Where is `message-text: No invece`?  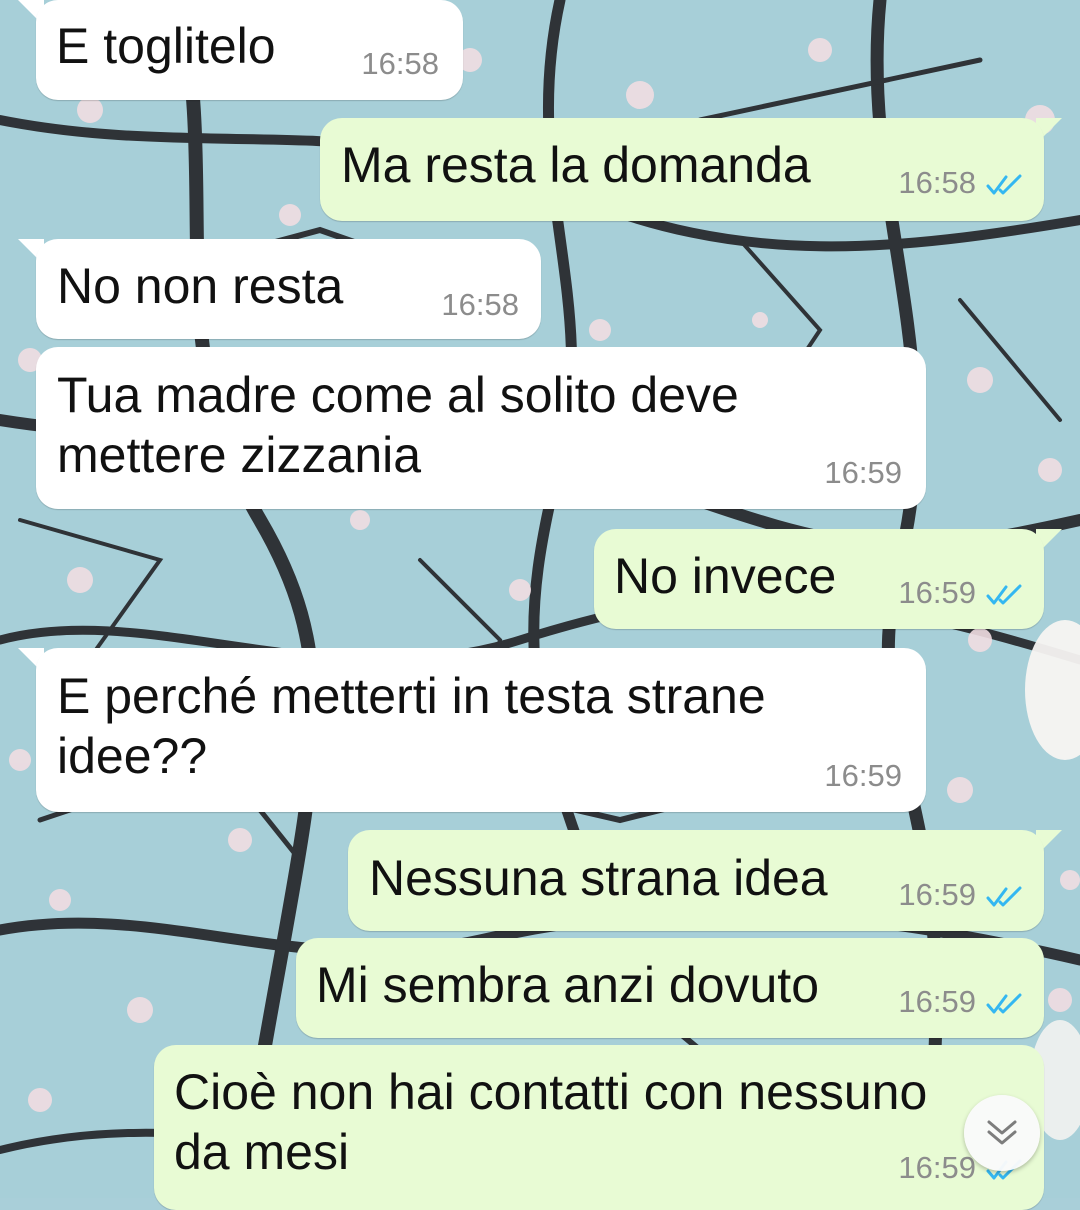
message-text: No invece is located at coordinates (725, 576).